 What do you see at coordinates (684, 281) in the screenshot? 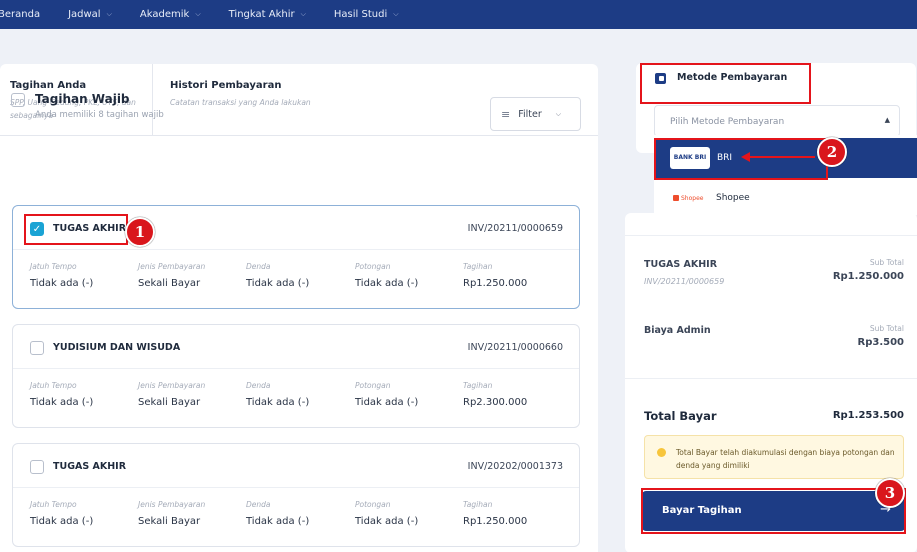
I see `summary-item-invoice: INV/20211/0000659` at bounding box center [684, 281].